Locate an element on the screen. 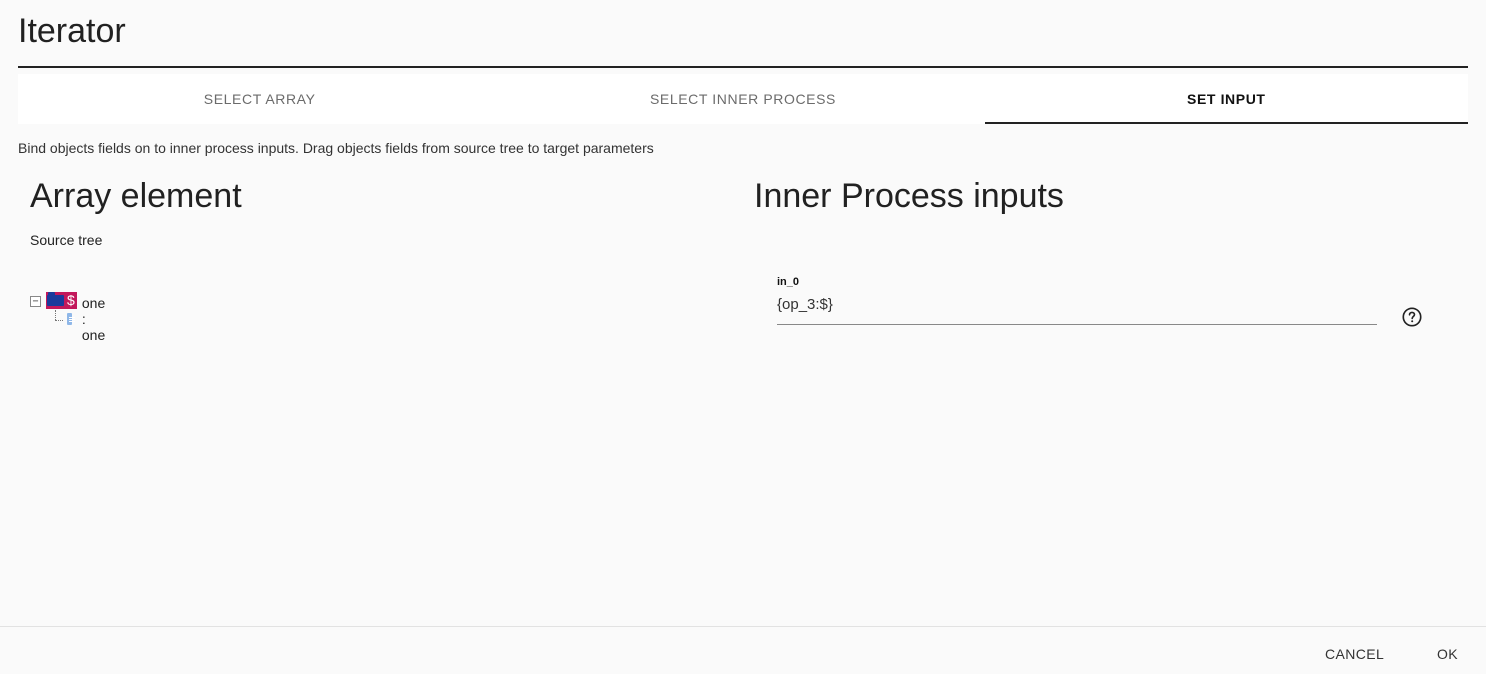  tab-set-input: SET INPUT is located at coordinates (1226, 99).